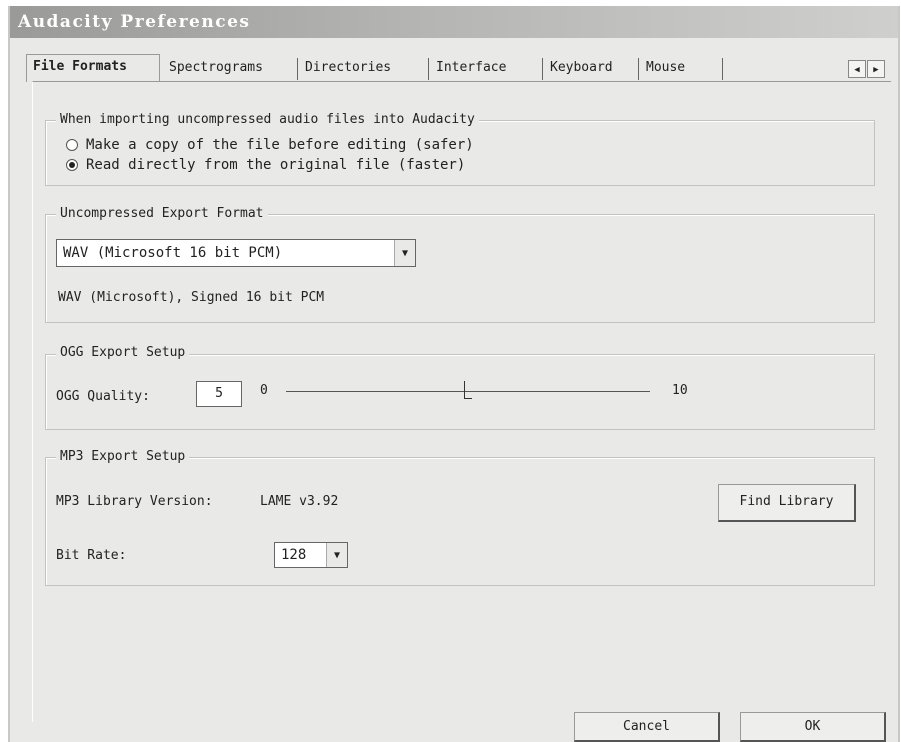 This screenshot has height=742, width=901. What do you see at coordinates (191, 297) in the screenshot?
I see `export-format-description: WAV (Microsoft), Signed 16 bit PCM` at bounding box center [191, 297].